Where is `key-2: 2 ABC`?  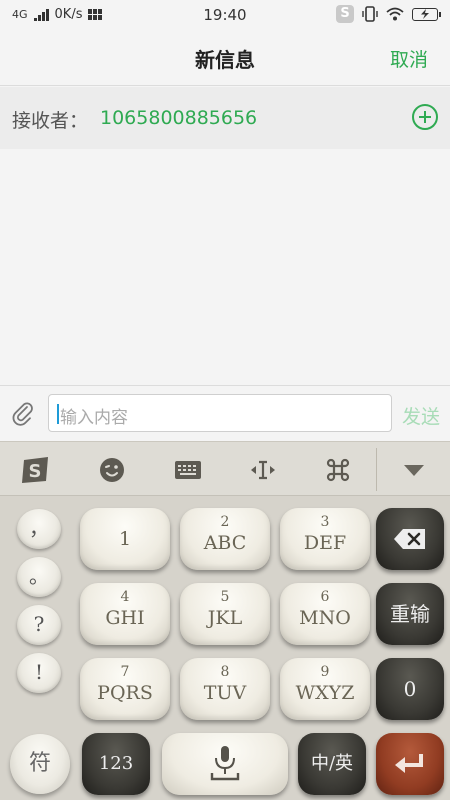
key-2: 2 ABC is located at coordinates (225, 539).